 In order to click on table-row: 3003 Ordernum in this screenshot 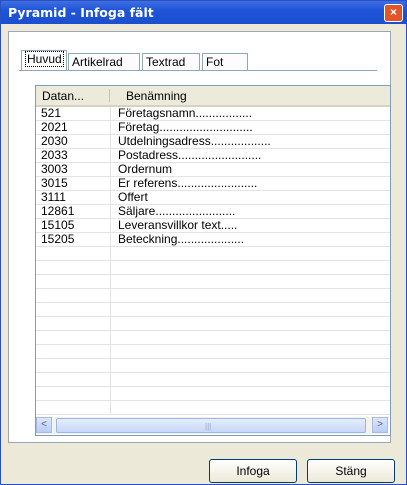, I will do `click(213, 170)`.